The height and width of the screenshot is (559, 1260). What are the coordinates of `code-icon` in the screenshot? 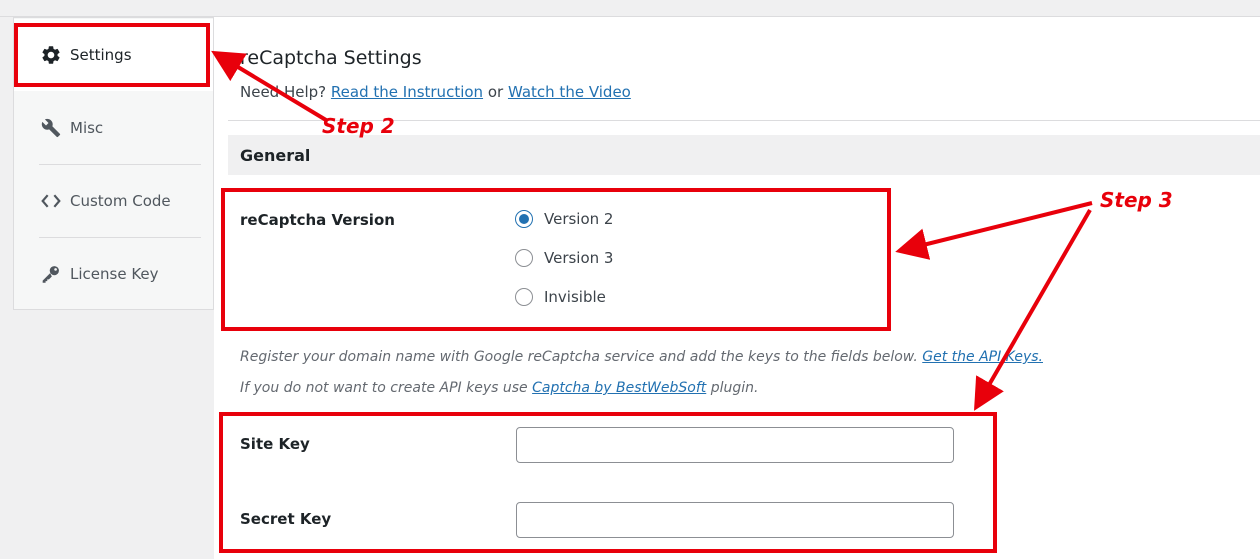 It's located at (51, 201).